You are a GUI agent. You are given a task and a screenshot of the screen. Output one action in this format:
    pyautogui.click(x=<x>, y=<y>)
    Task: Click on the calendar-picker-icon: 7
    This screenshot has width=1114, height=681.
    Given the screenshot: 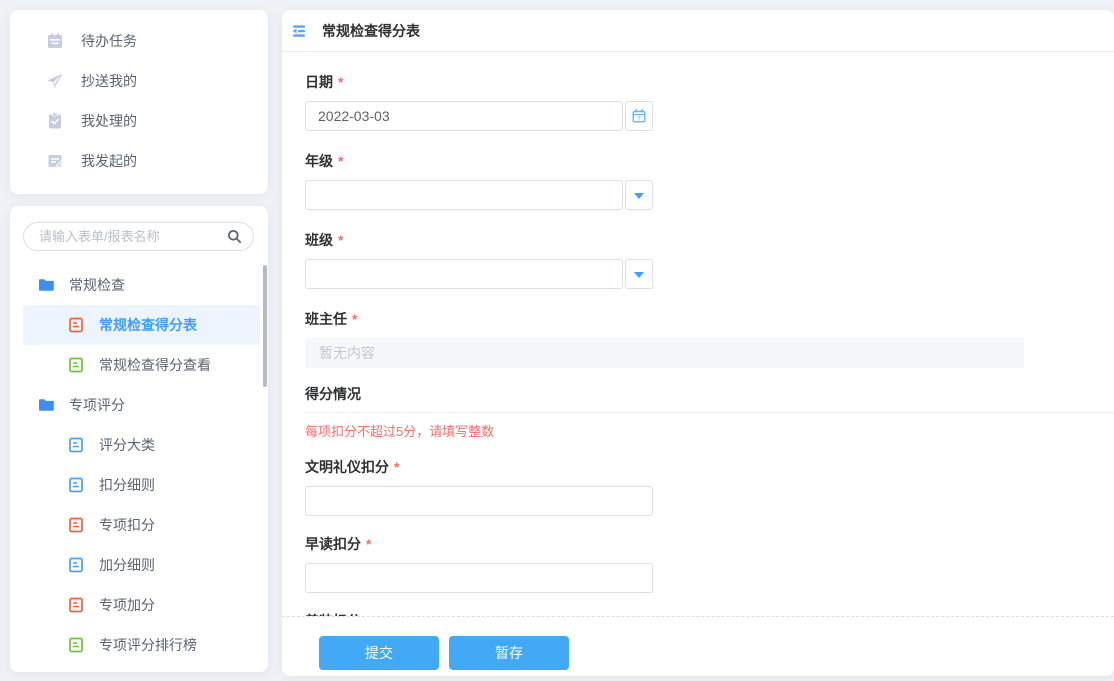 What is the action you would take?
    pyautogui.click(x=639, y=116)
    